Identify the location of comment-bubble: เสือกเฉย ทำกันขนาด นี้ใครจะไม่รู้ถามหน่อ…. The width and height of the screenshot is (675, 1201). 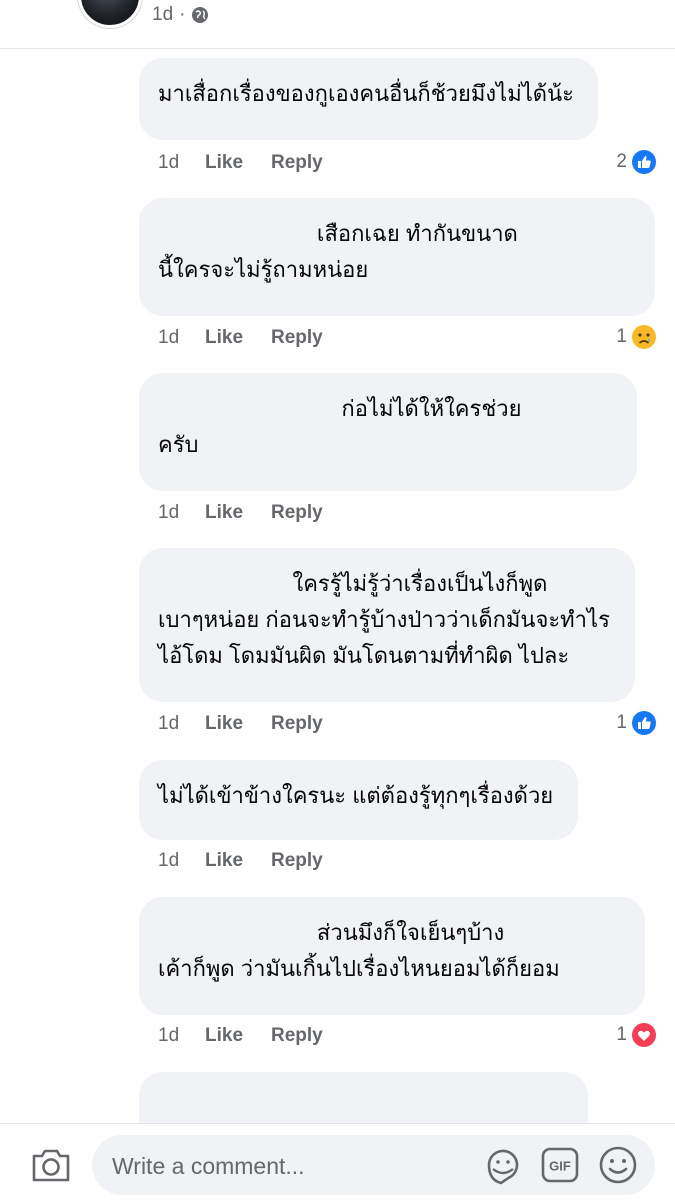
(397, 257).